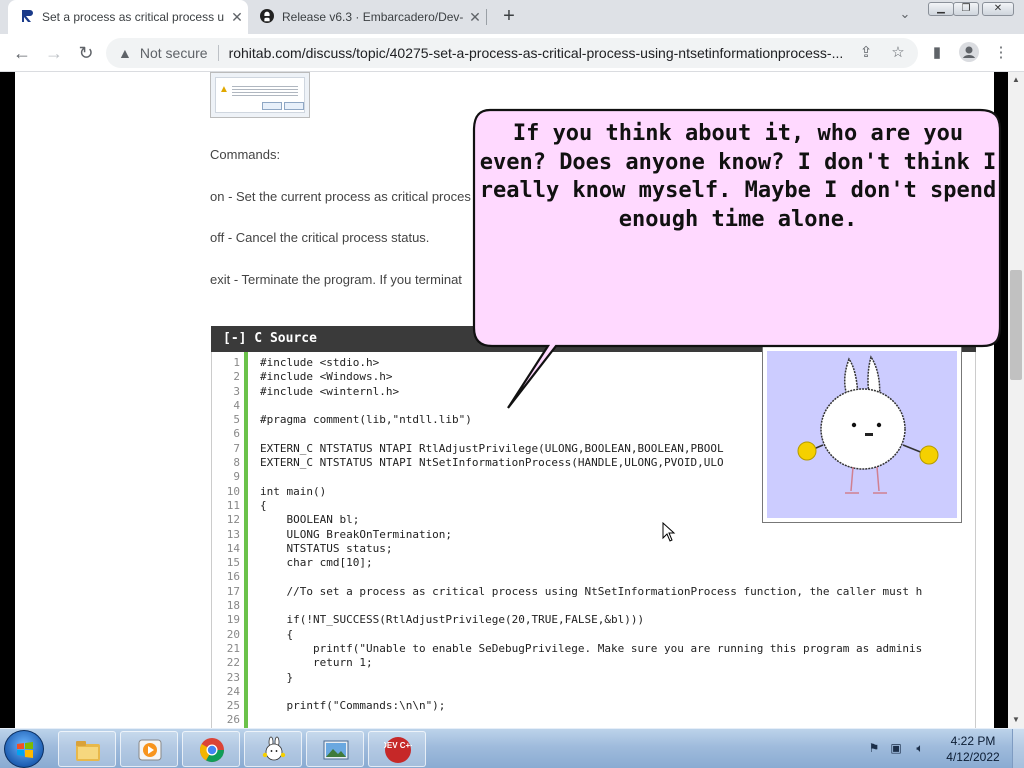 The width and height of the screenshot is (1024, 768). What do you see at coordinates (310, 520) in the screenshot?
I see `code-text: BOOLEAN bl;` at bounding box center [310, 520].